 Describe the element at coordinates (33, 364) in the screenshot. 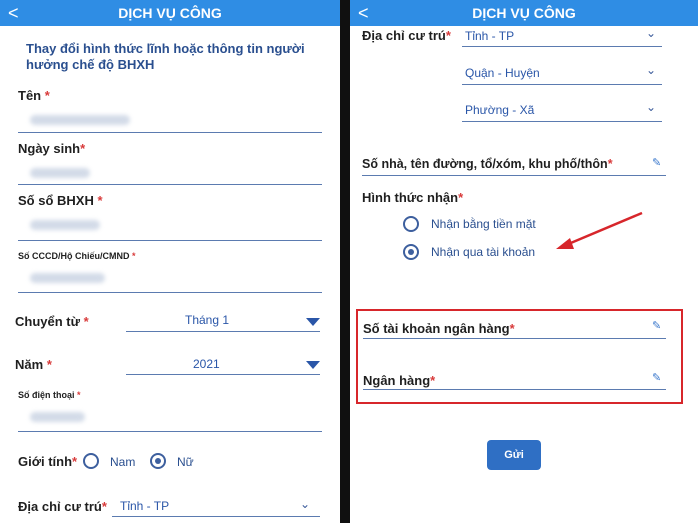

I see `label-nam: Năm *` at that location.